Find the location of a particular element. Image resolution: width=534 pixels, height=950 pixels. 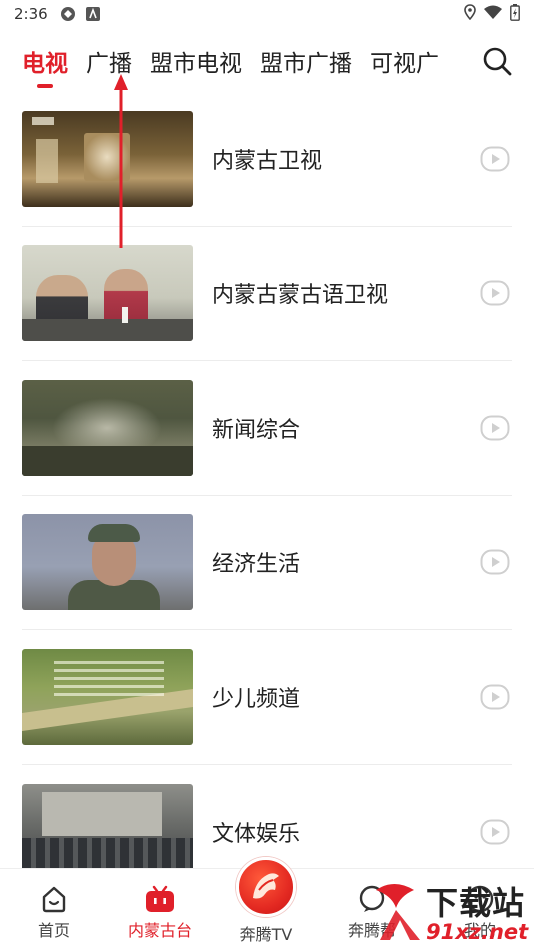

home-icon is located at coordinates (54, 899).